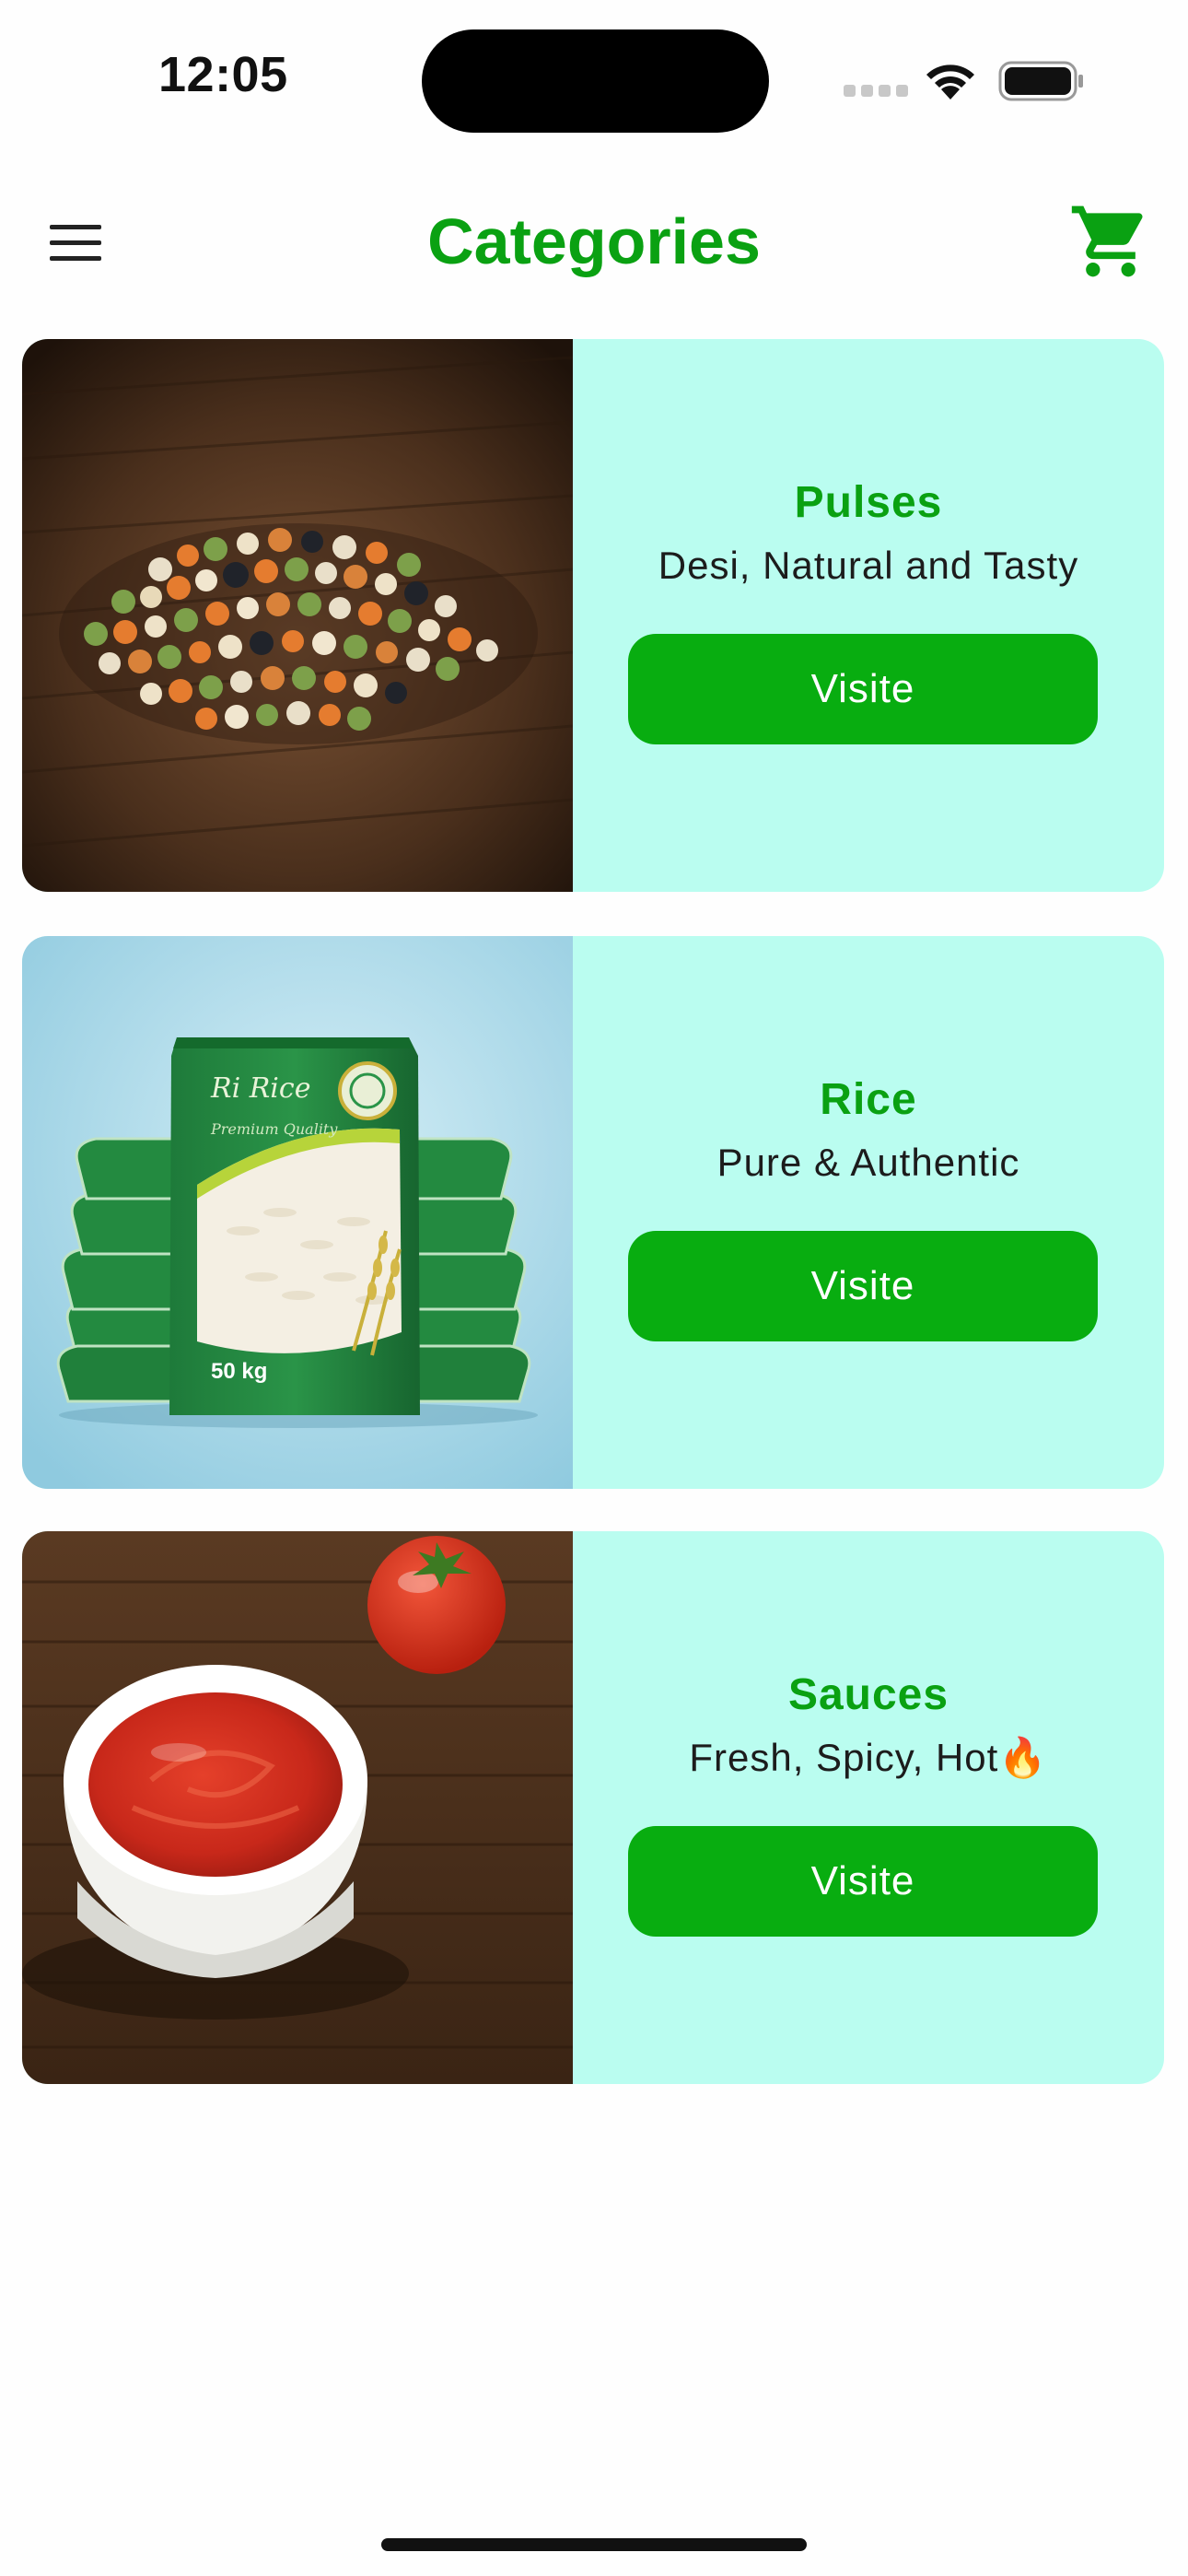 This screenshot has height=2576, width=1188. What do you see at coordinates (869, 1757) in the screenshot?
I see `category-tagline: Fresh, Spicy, Hot🔥` at bounding box center [869, 1757].